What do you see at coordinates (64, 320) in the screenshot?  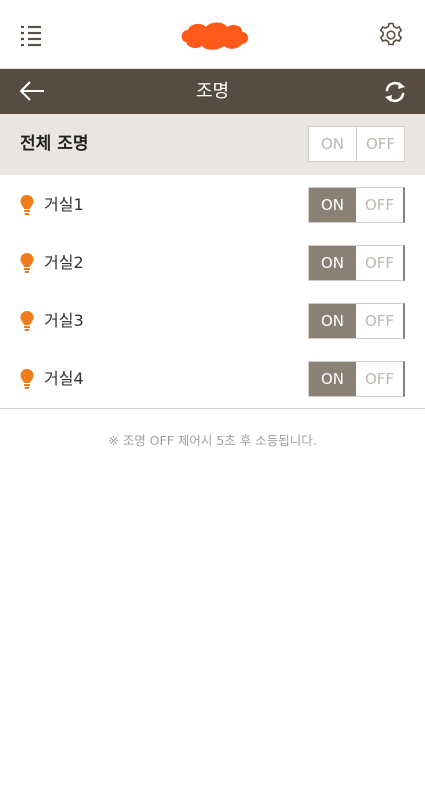 I see `light-label: 거실3` at bounding box center [64, 320].